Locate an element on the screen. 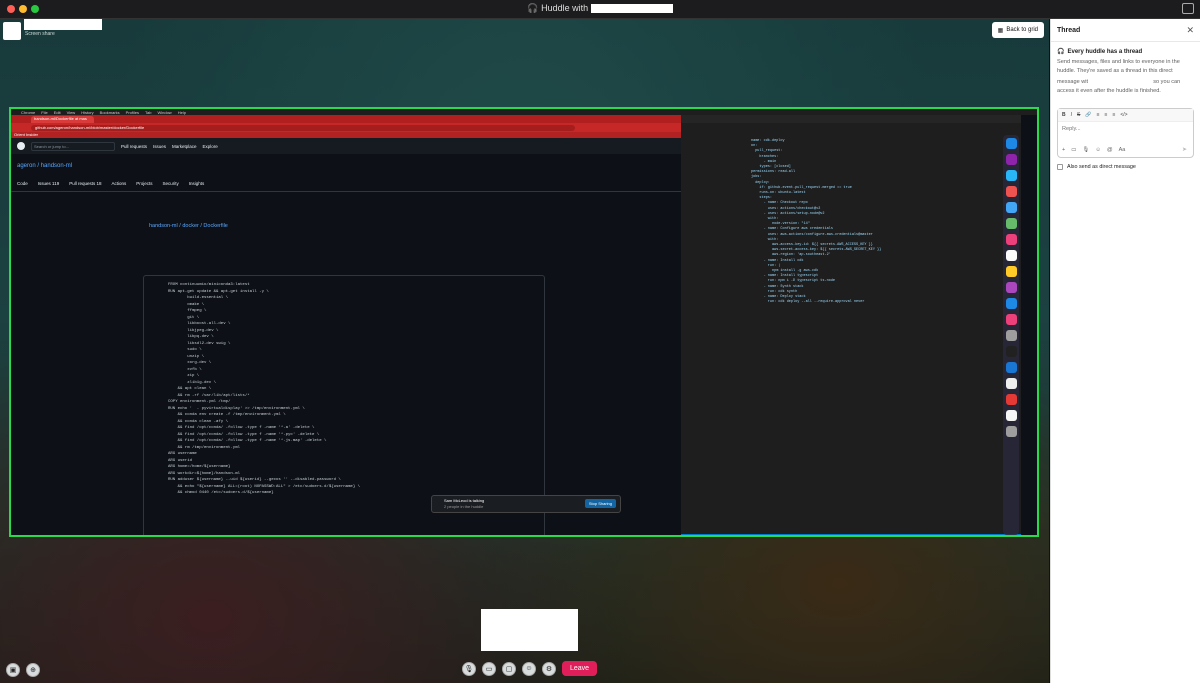 Image resolution: width=1200 pixels, height=683 pixels. screen-share-icon: ▢ is located at coordinates (509, 668).